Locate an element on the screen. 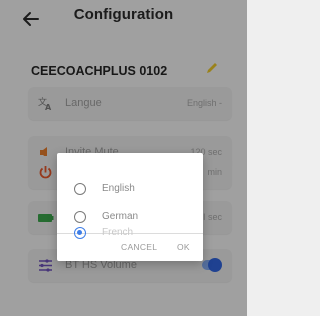 The width and height of the screenshot is (320, 316). radio-button-selected is located at coordinates (80, 233).